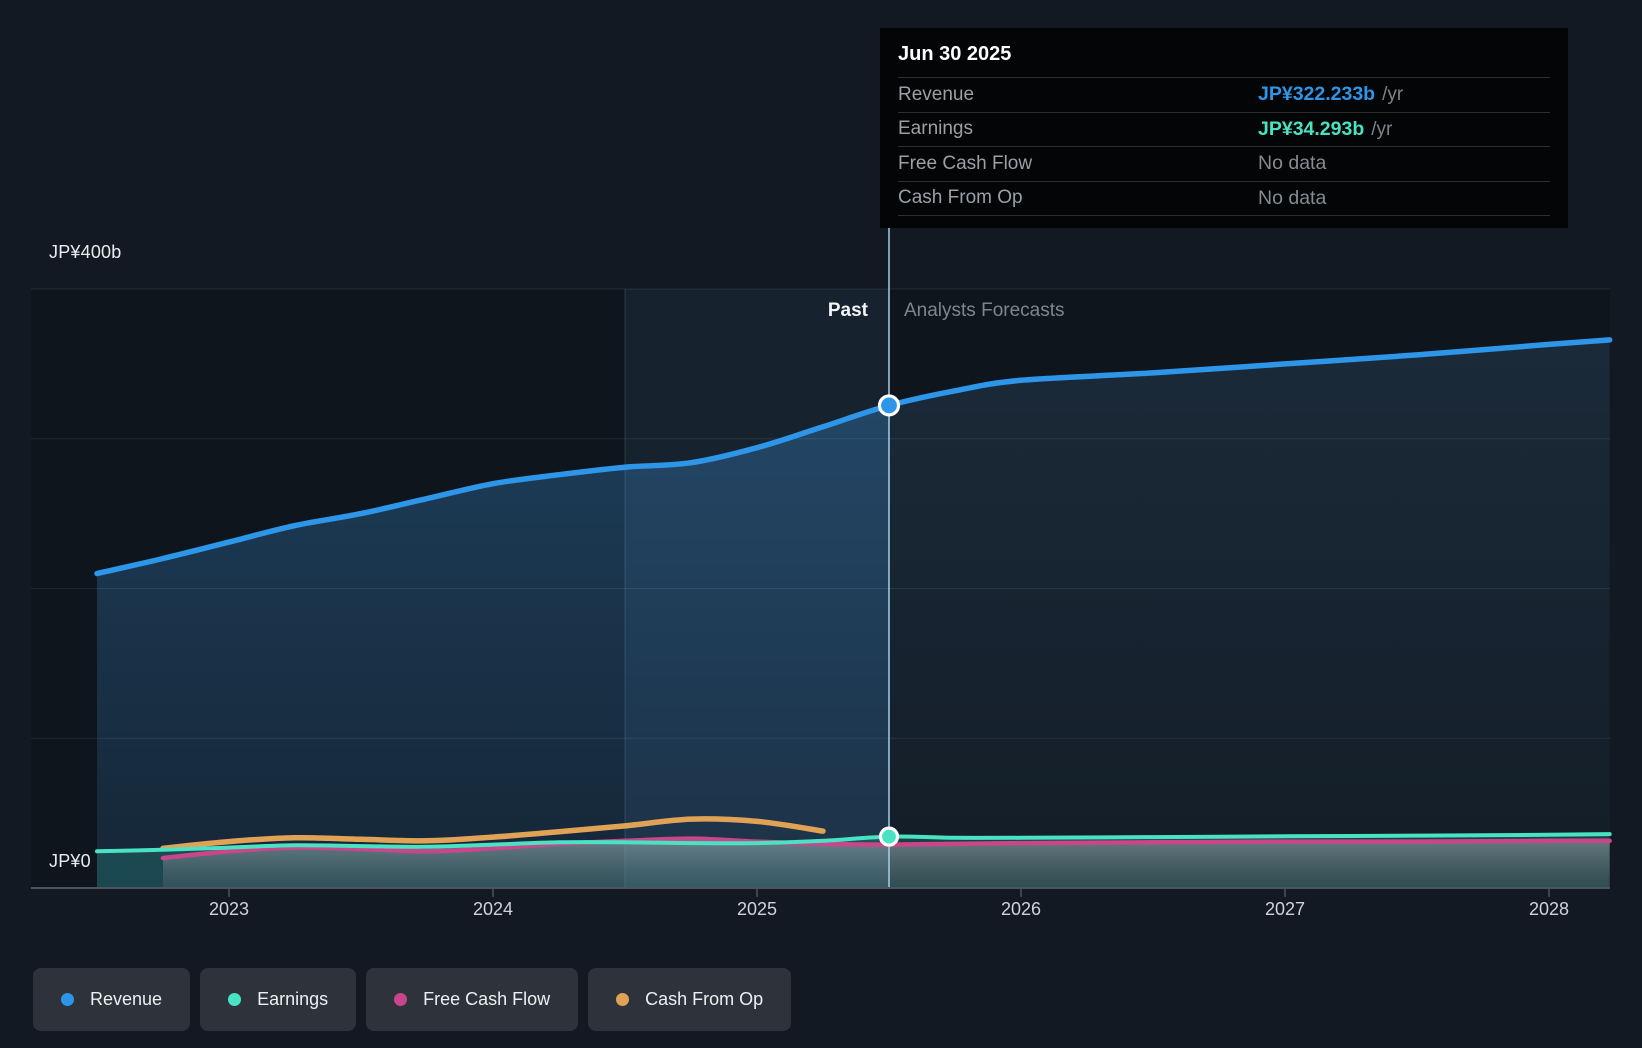  What do you see at coordinates (126, 999) in the screenshot?
I see `legend-item-label: Revenue` at bounding box center [126, 999].